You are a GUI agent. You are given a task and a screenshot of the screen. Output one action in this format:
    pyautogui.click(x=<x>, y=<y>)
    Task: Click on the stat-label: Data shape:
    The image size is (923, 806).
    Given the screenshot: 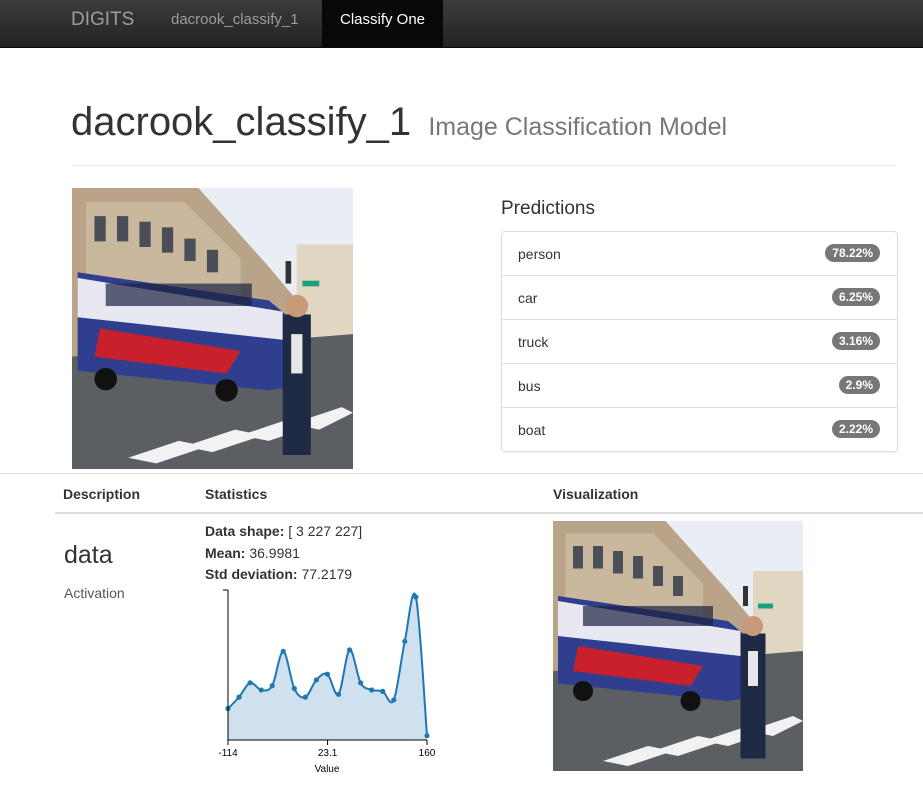 What is the action you would take?
    pyautogui.click(x=245, y=531)
    